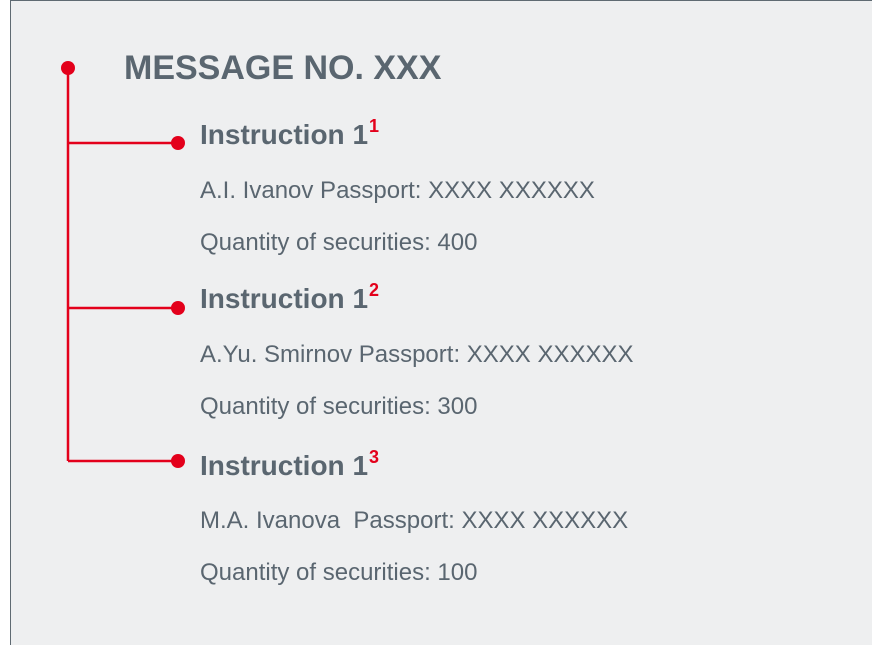 The height and width of the screenshot is (645, 872). Describe the element at coordinates (374, 125) in the screenshot. I see `instruction-superscript: 1` at that location.